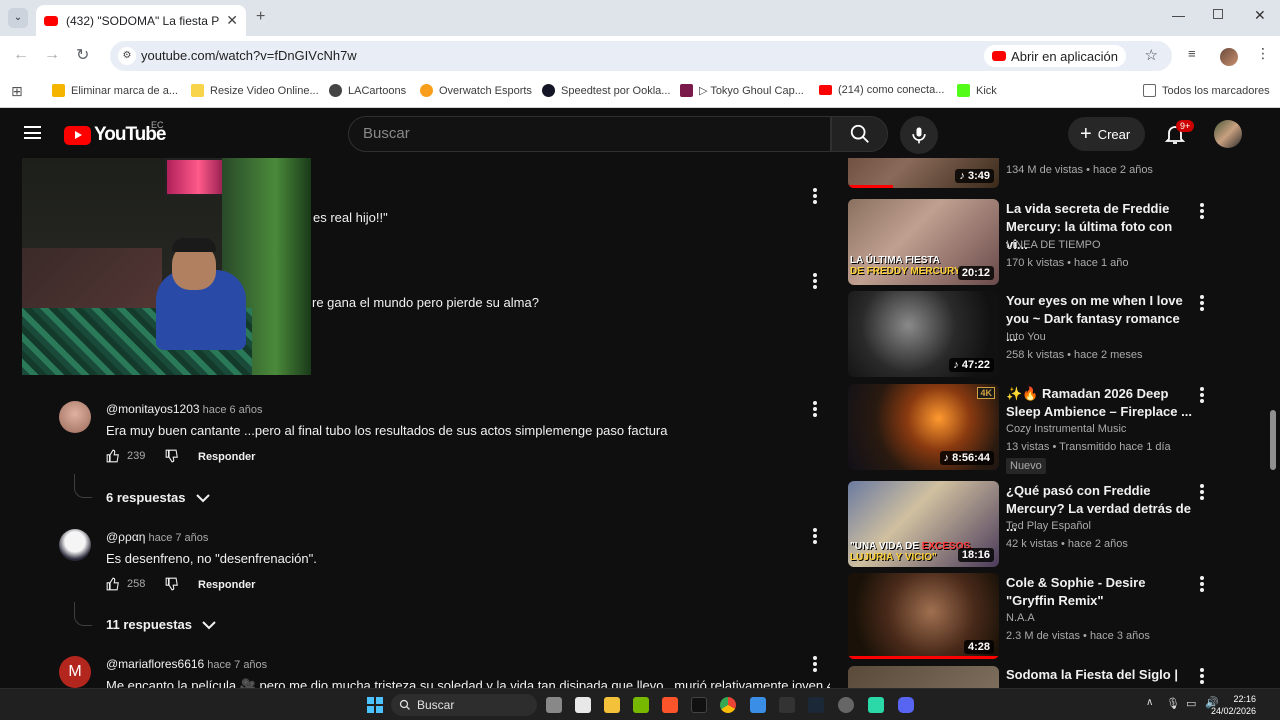  What do you see at coordinates (612, 705) in the screenshot?
I see `file-explorer-icon` at bounding box center [612, 705].